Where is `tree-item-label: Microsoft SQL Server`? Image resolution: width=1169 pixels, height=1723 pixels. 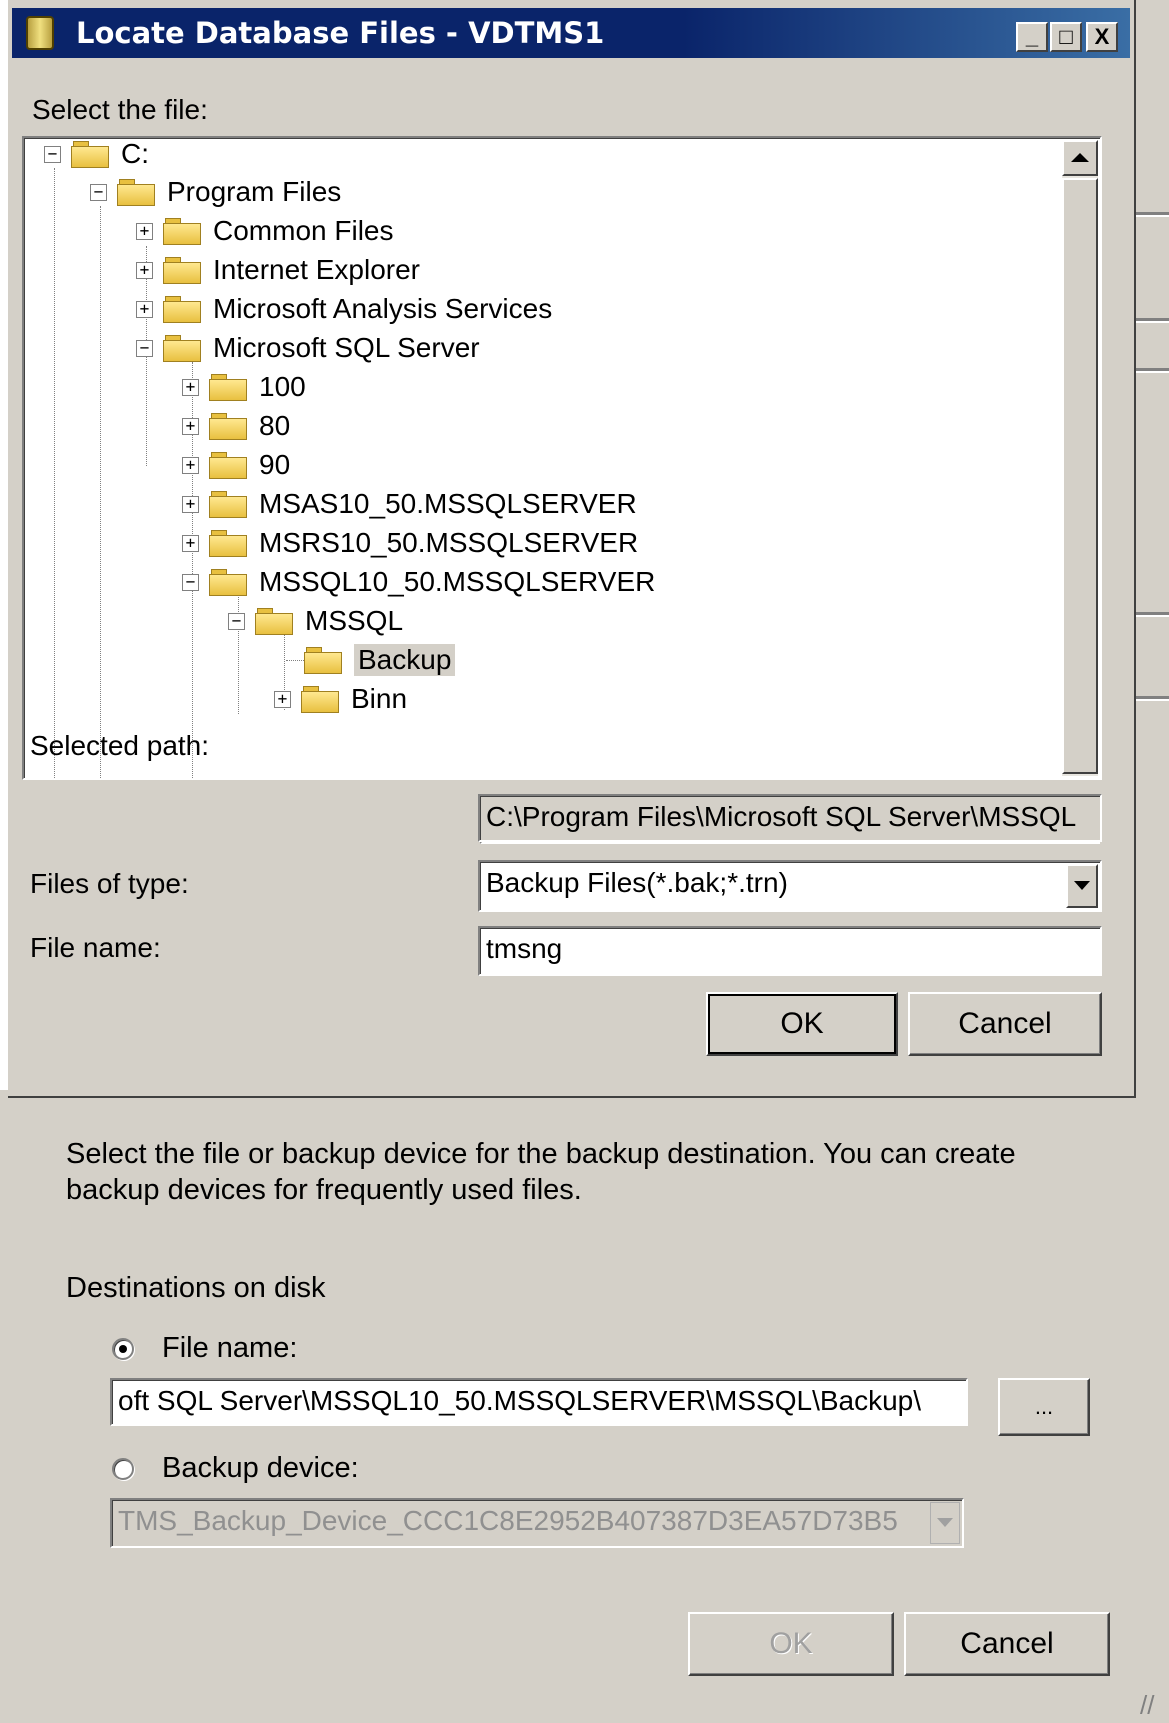 tree-item-label: Microsoft SQL Server is located at coordinates (346, 347).